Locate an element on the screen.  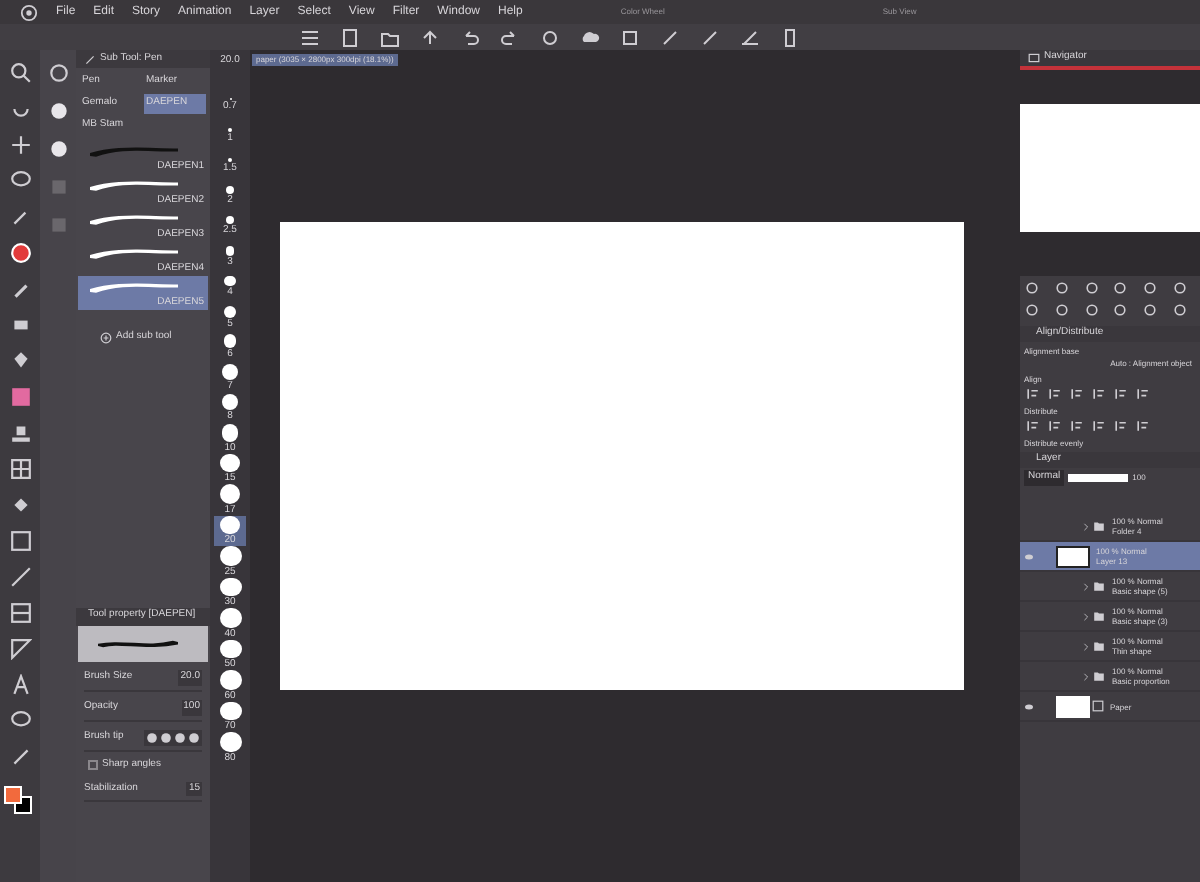
text-icon is located at coordinates (20, 685).